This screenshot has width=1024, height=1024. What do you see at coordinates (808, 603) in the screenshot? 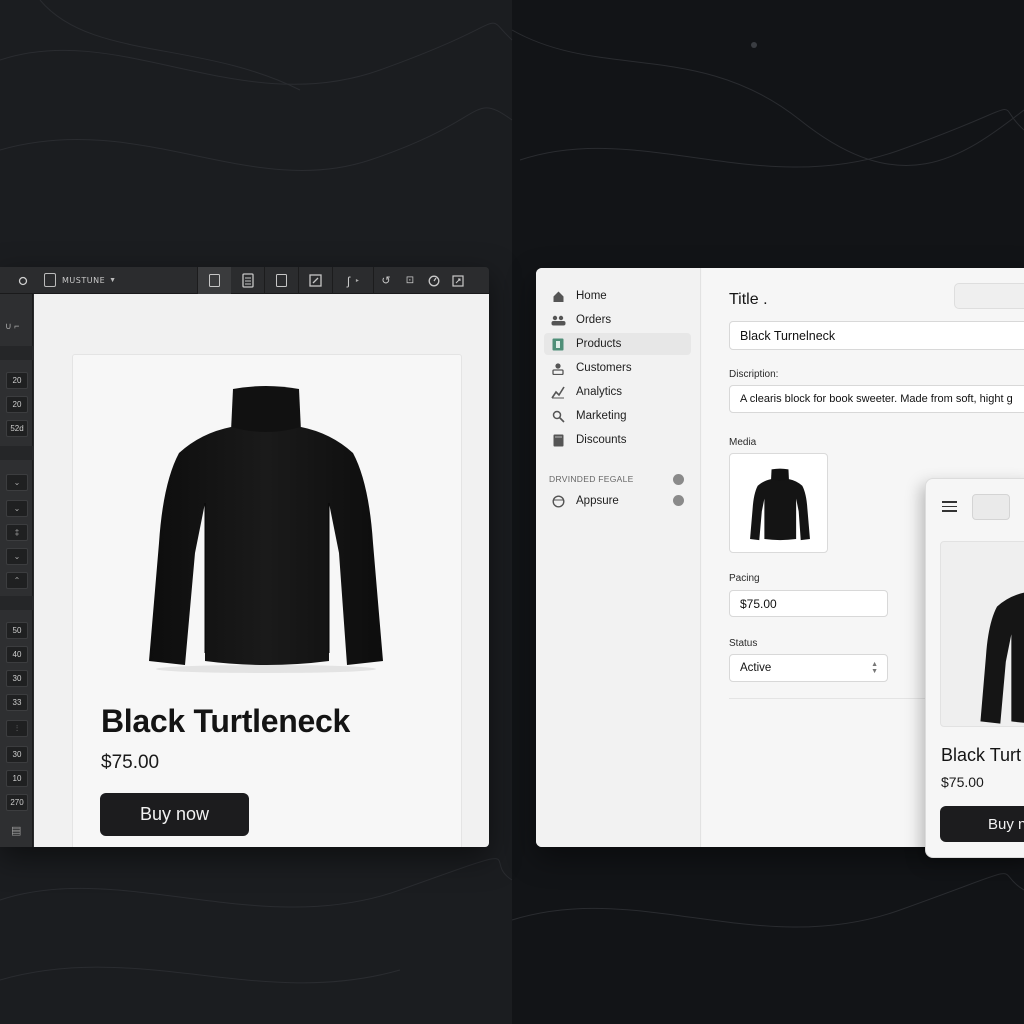
I see `price-input: $75.00` at bounding box center [808, 603].